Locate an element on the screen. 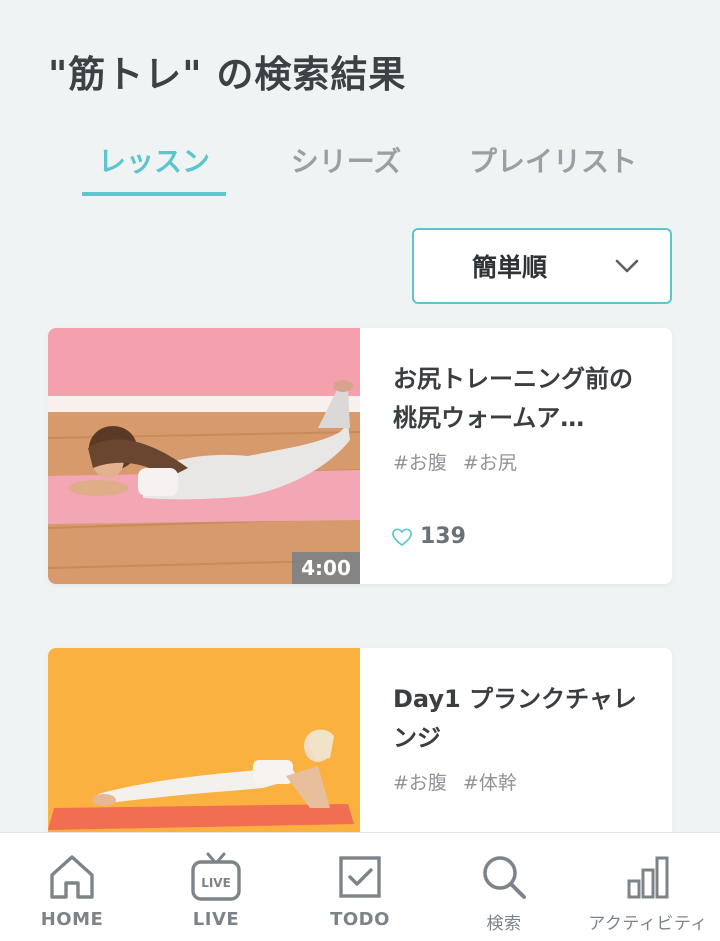  chevron-down-icon is located at coordinates (627, 266).